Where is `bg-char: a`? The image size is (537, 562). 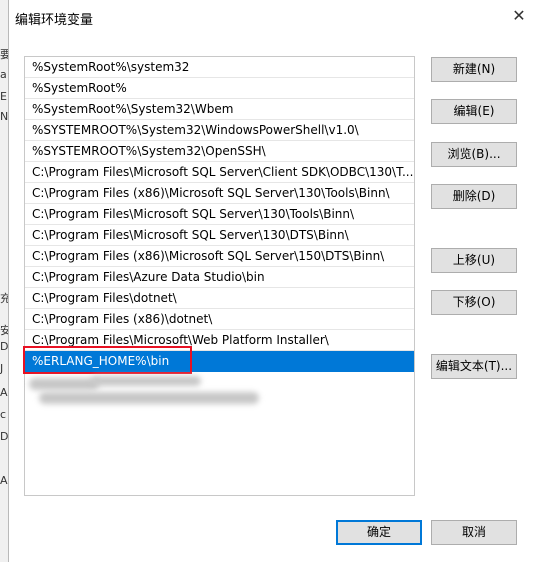 bg-char: a is located at coordinates (3, 74).